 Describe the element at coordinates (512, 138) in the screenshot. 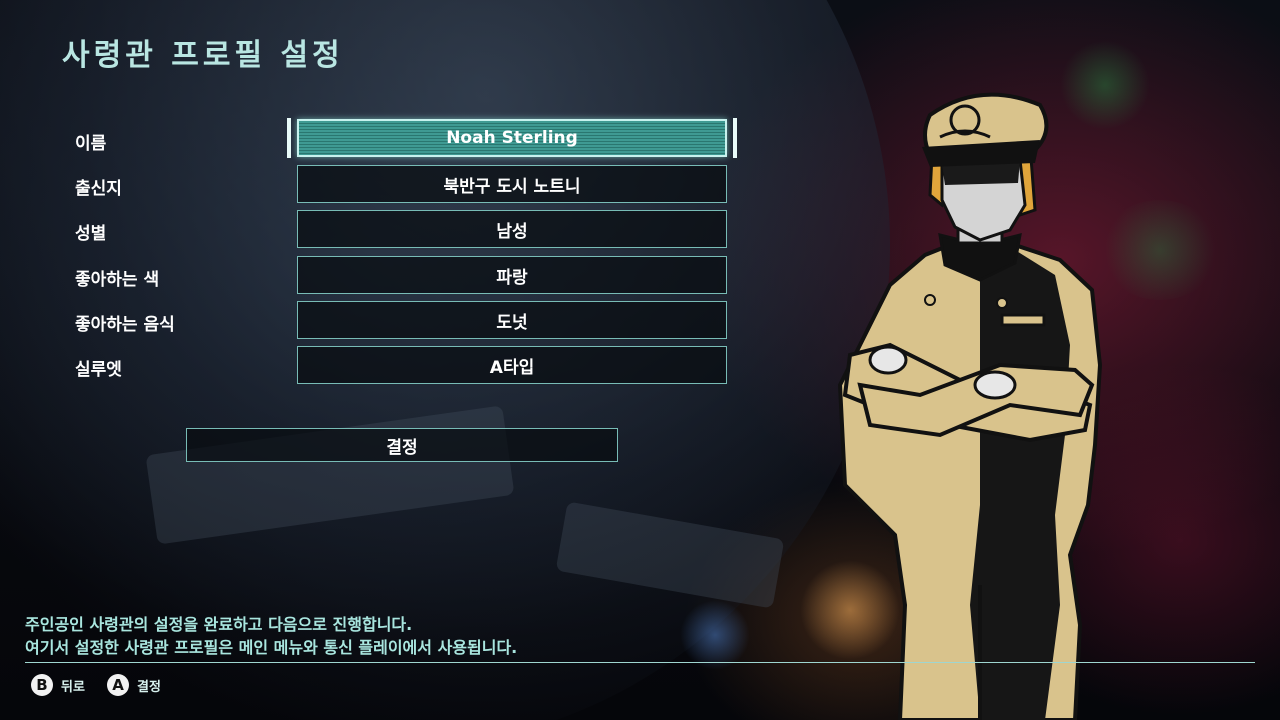

I see `name-field: Noah Sterling` at that location.